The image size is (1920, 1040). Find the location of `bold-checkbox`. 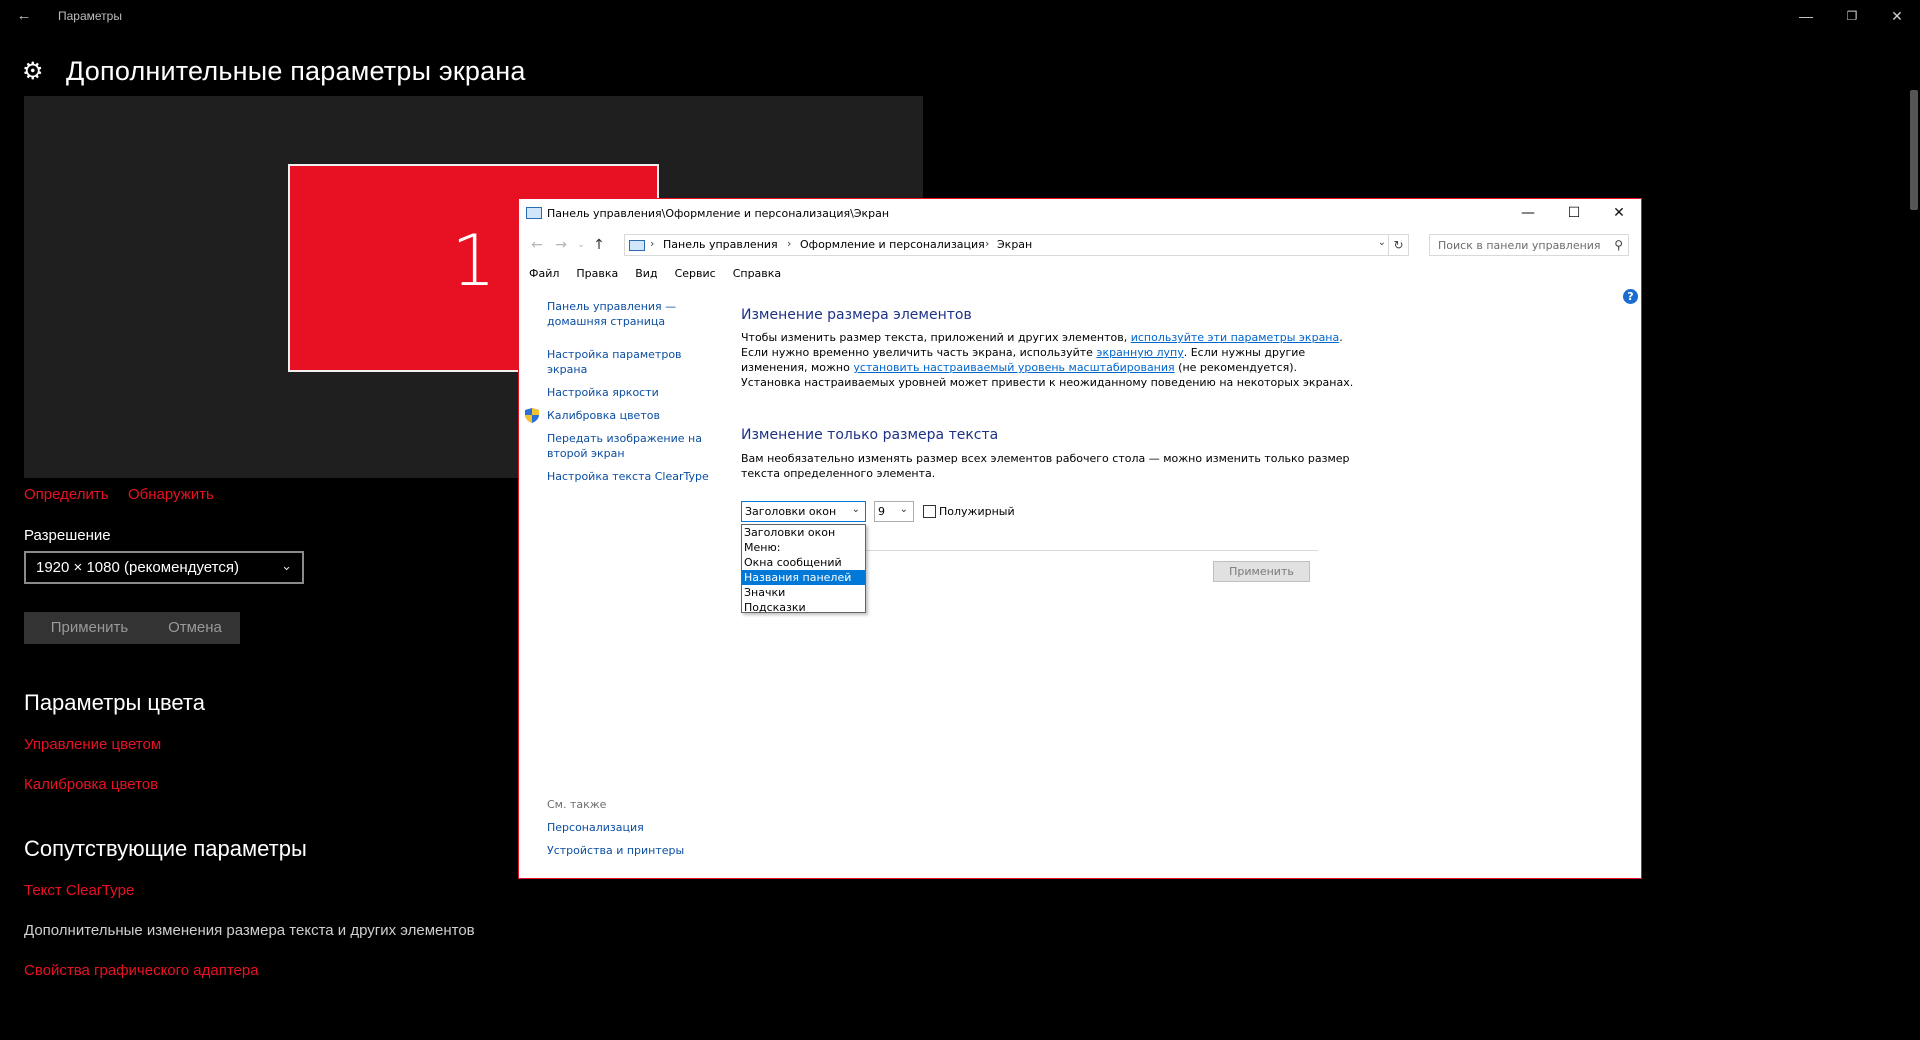

bold-checkbox is located at coordinates (929, 511).